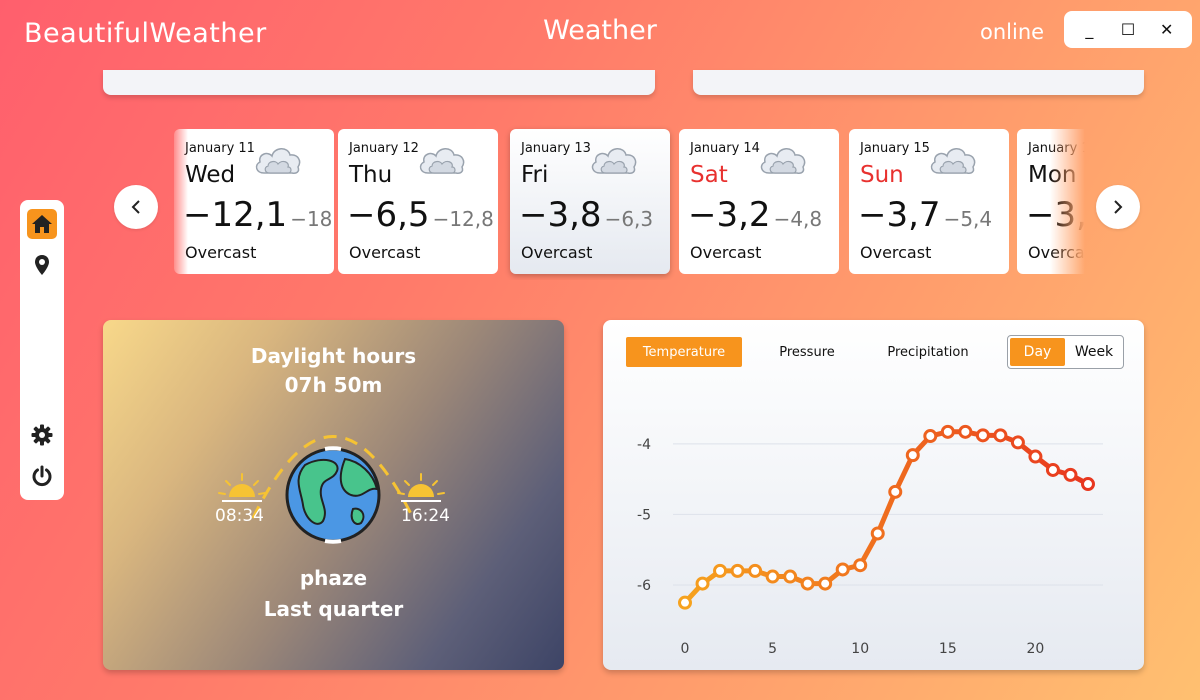 The height and width of the screenshot is (700, 1200). I want to click on sidebar-item-settings, so click(42, 435).